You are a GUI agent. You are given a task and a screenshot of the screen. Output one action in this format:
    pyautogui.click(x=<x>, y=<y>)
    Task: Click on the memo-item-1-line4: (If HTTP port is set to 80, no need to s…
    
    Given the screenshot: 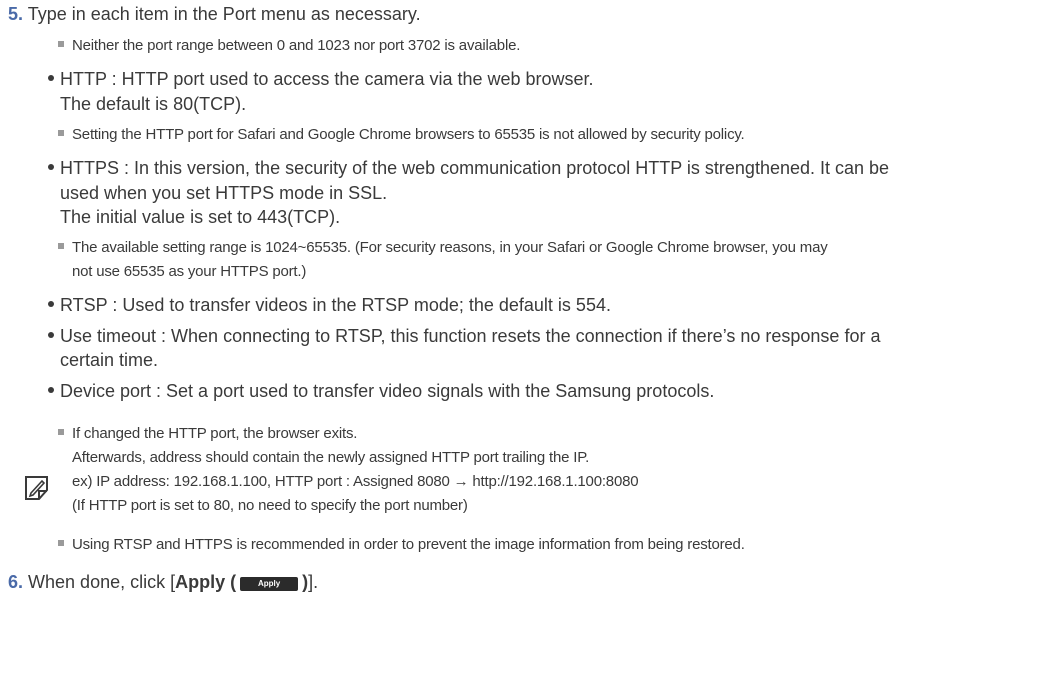 What is the action you would take?
    pyautogui.click(x=270, y=505)
    